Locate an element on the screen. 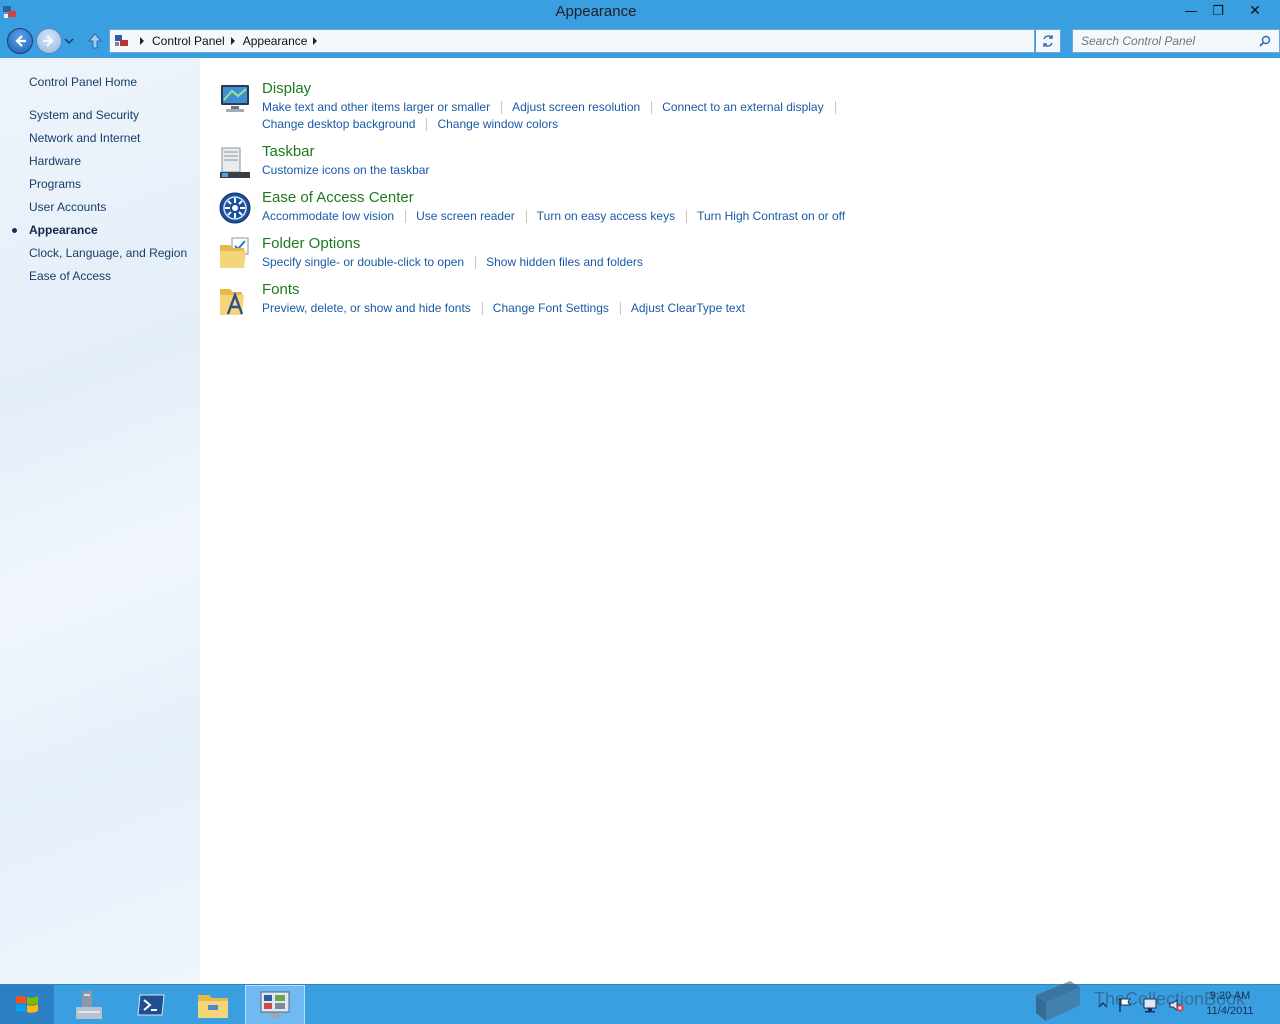 Image resolution: width=1280 pixels, height=1024 pixels. powershell-icon is located at coordinates (151, 1005).